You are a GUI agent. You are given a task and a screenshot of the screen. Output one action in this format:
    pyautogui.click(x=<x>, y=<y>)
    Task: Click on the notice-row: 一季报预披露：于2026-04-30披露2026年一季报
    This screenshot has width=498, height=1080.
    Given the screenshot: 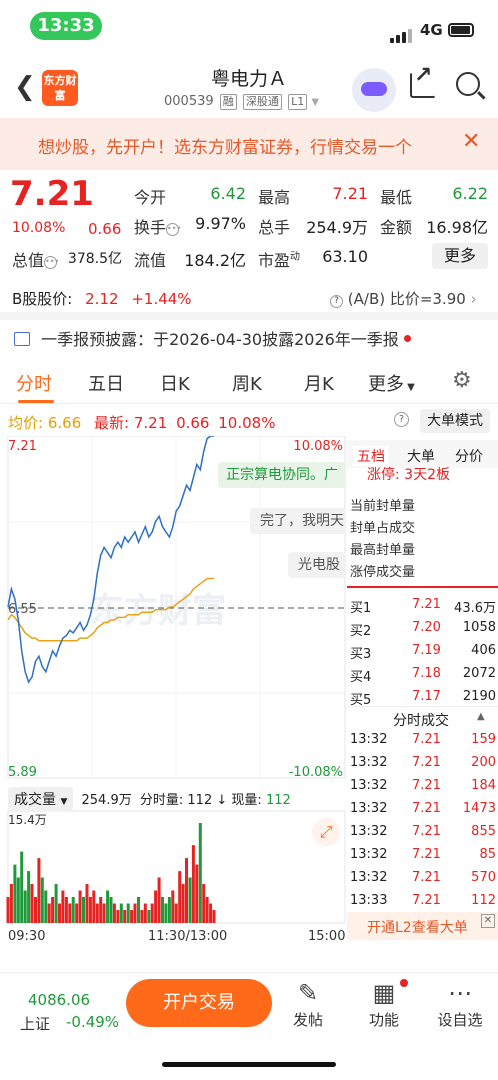 What is the action you would take?
    pyautogui.click(x=212, y=338)
    